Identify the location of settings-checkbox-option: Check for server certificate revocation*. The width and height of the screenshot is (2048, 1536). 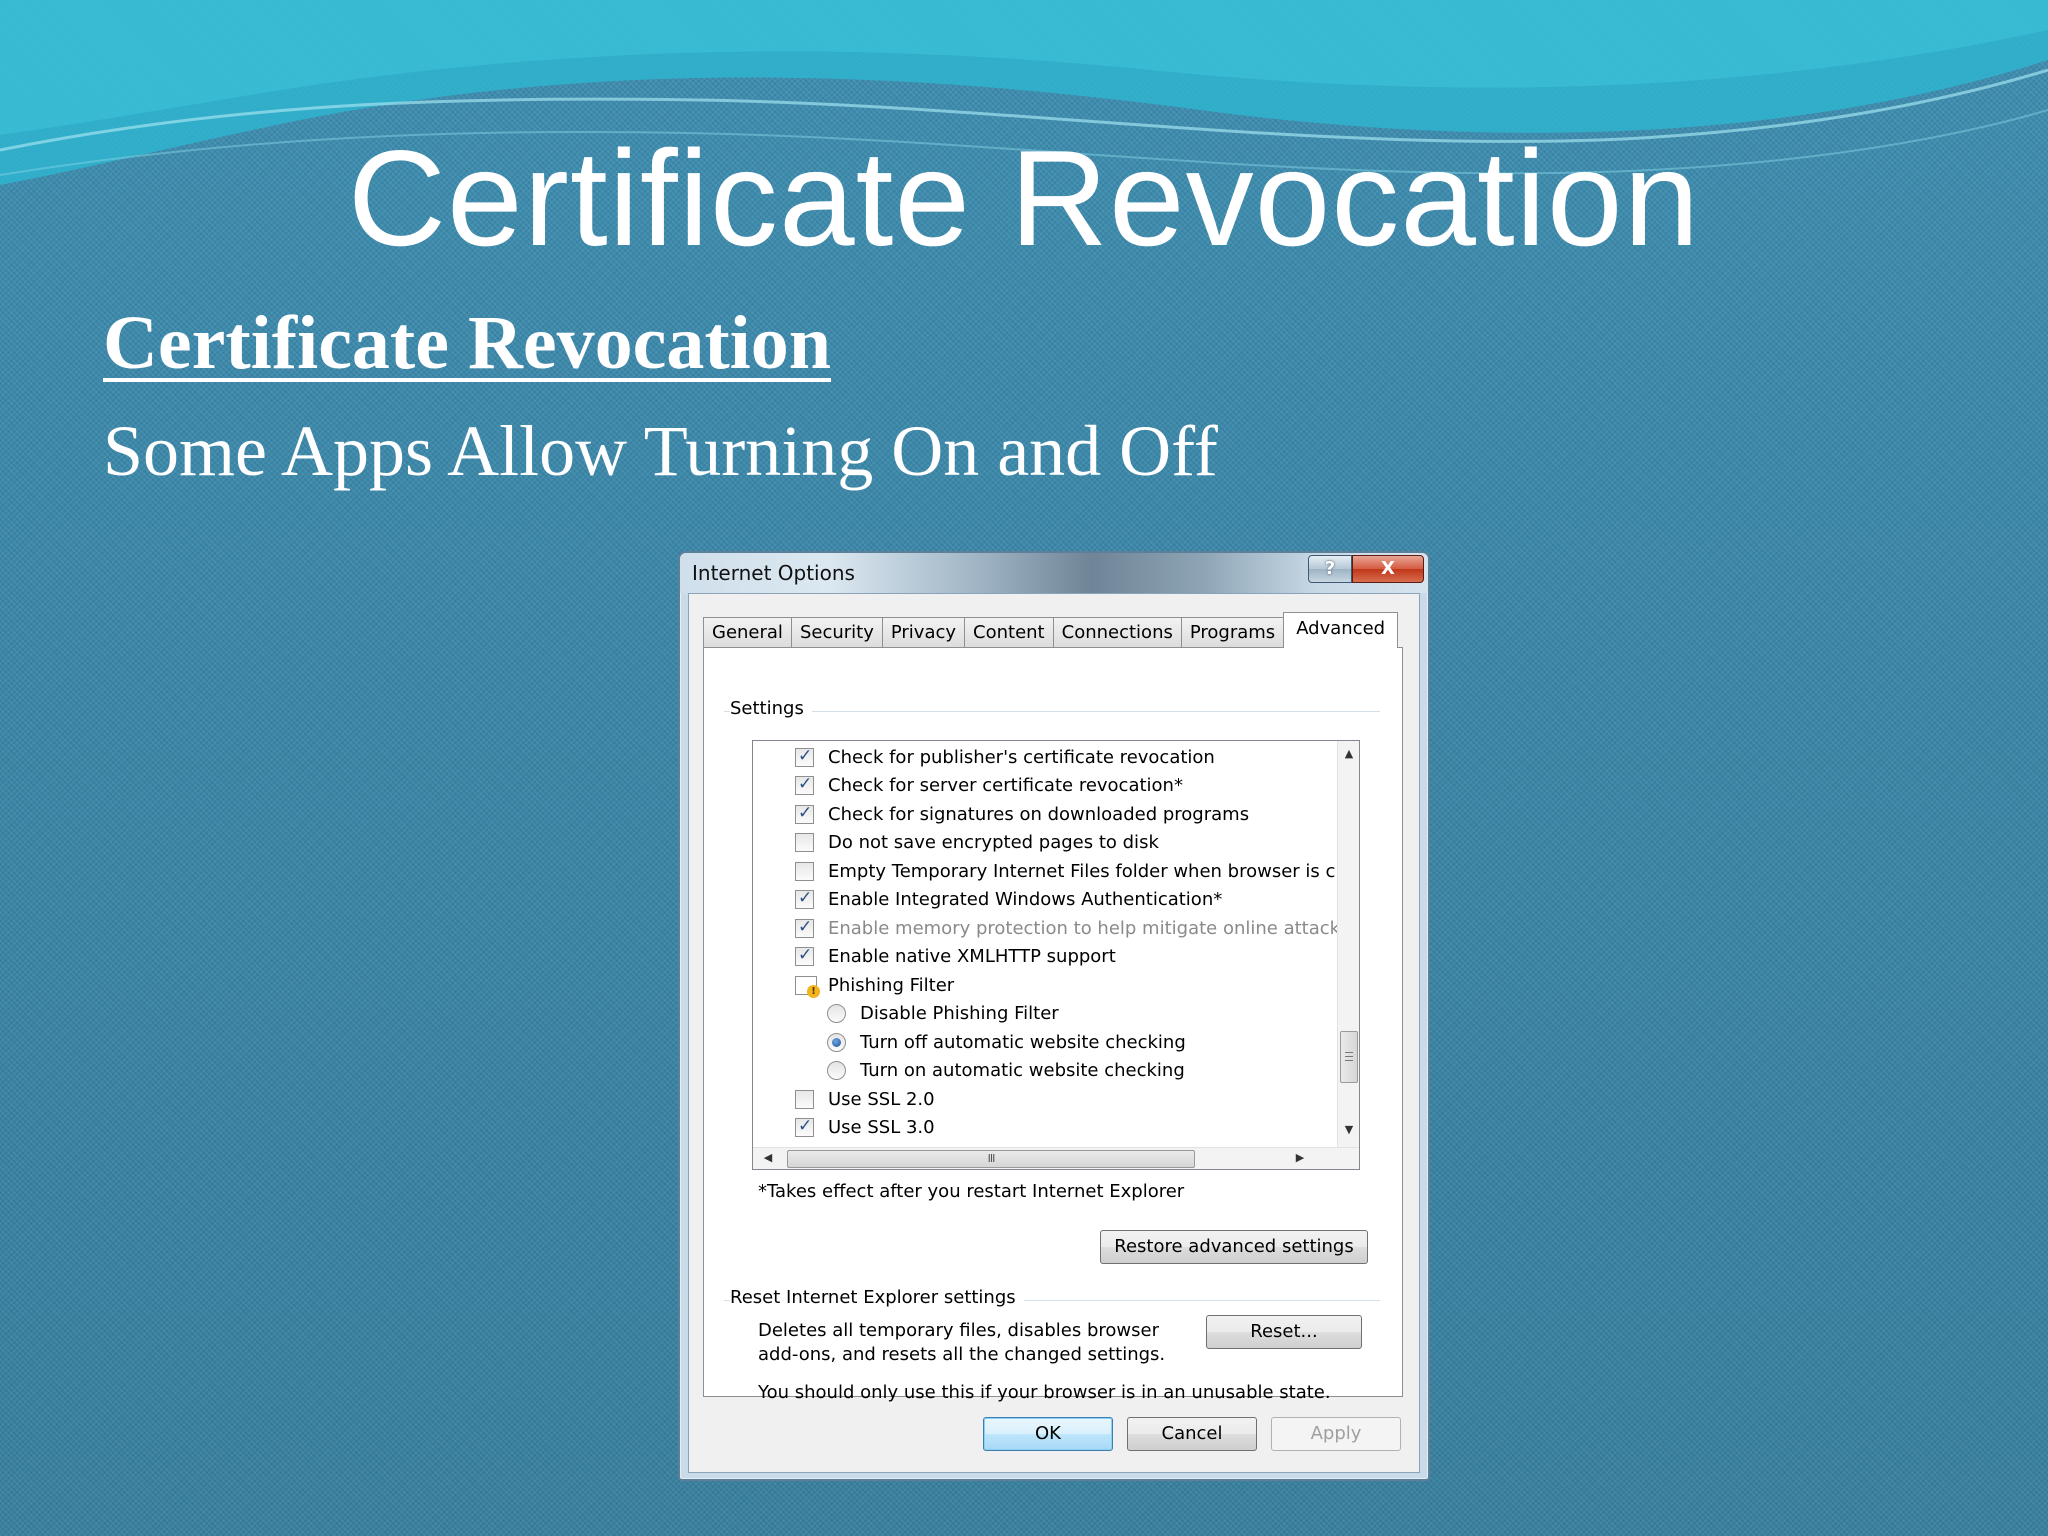
(989, 786).